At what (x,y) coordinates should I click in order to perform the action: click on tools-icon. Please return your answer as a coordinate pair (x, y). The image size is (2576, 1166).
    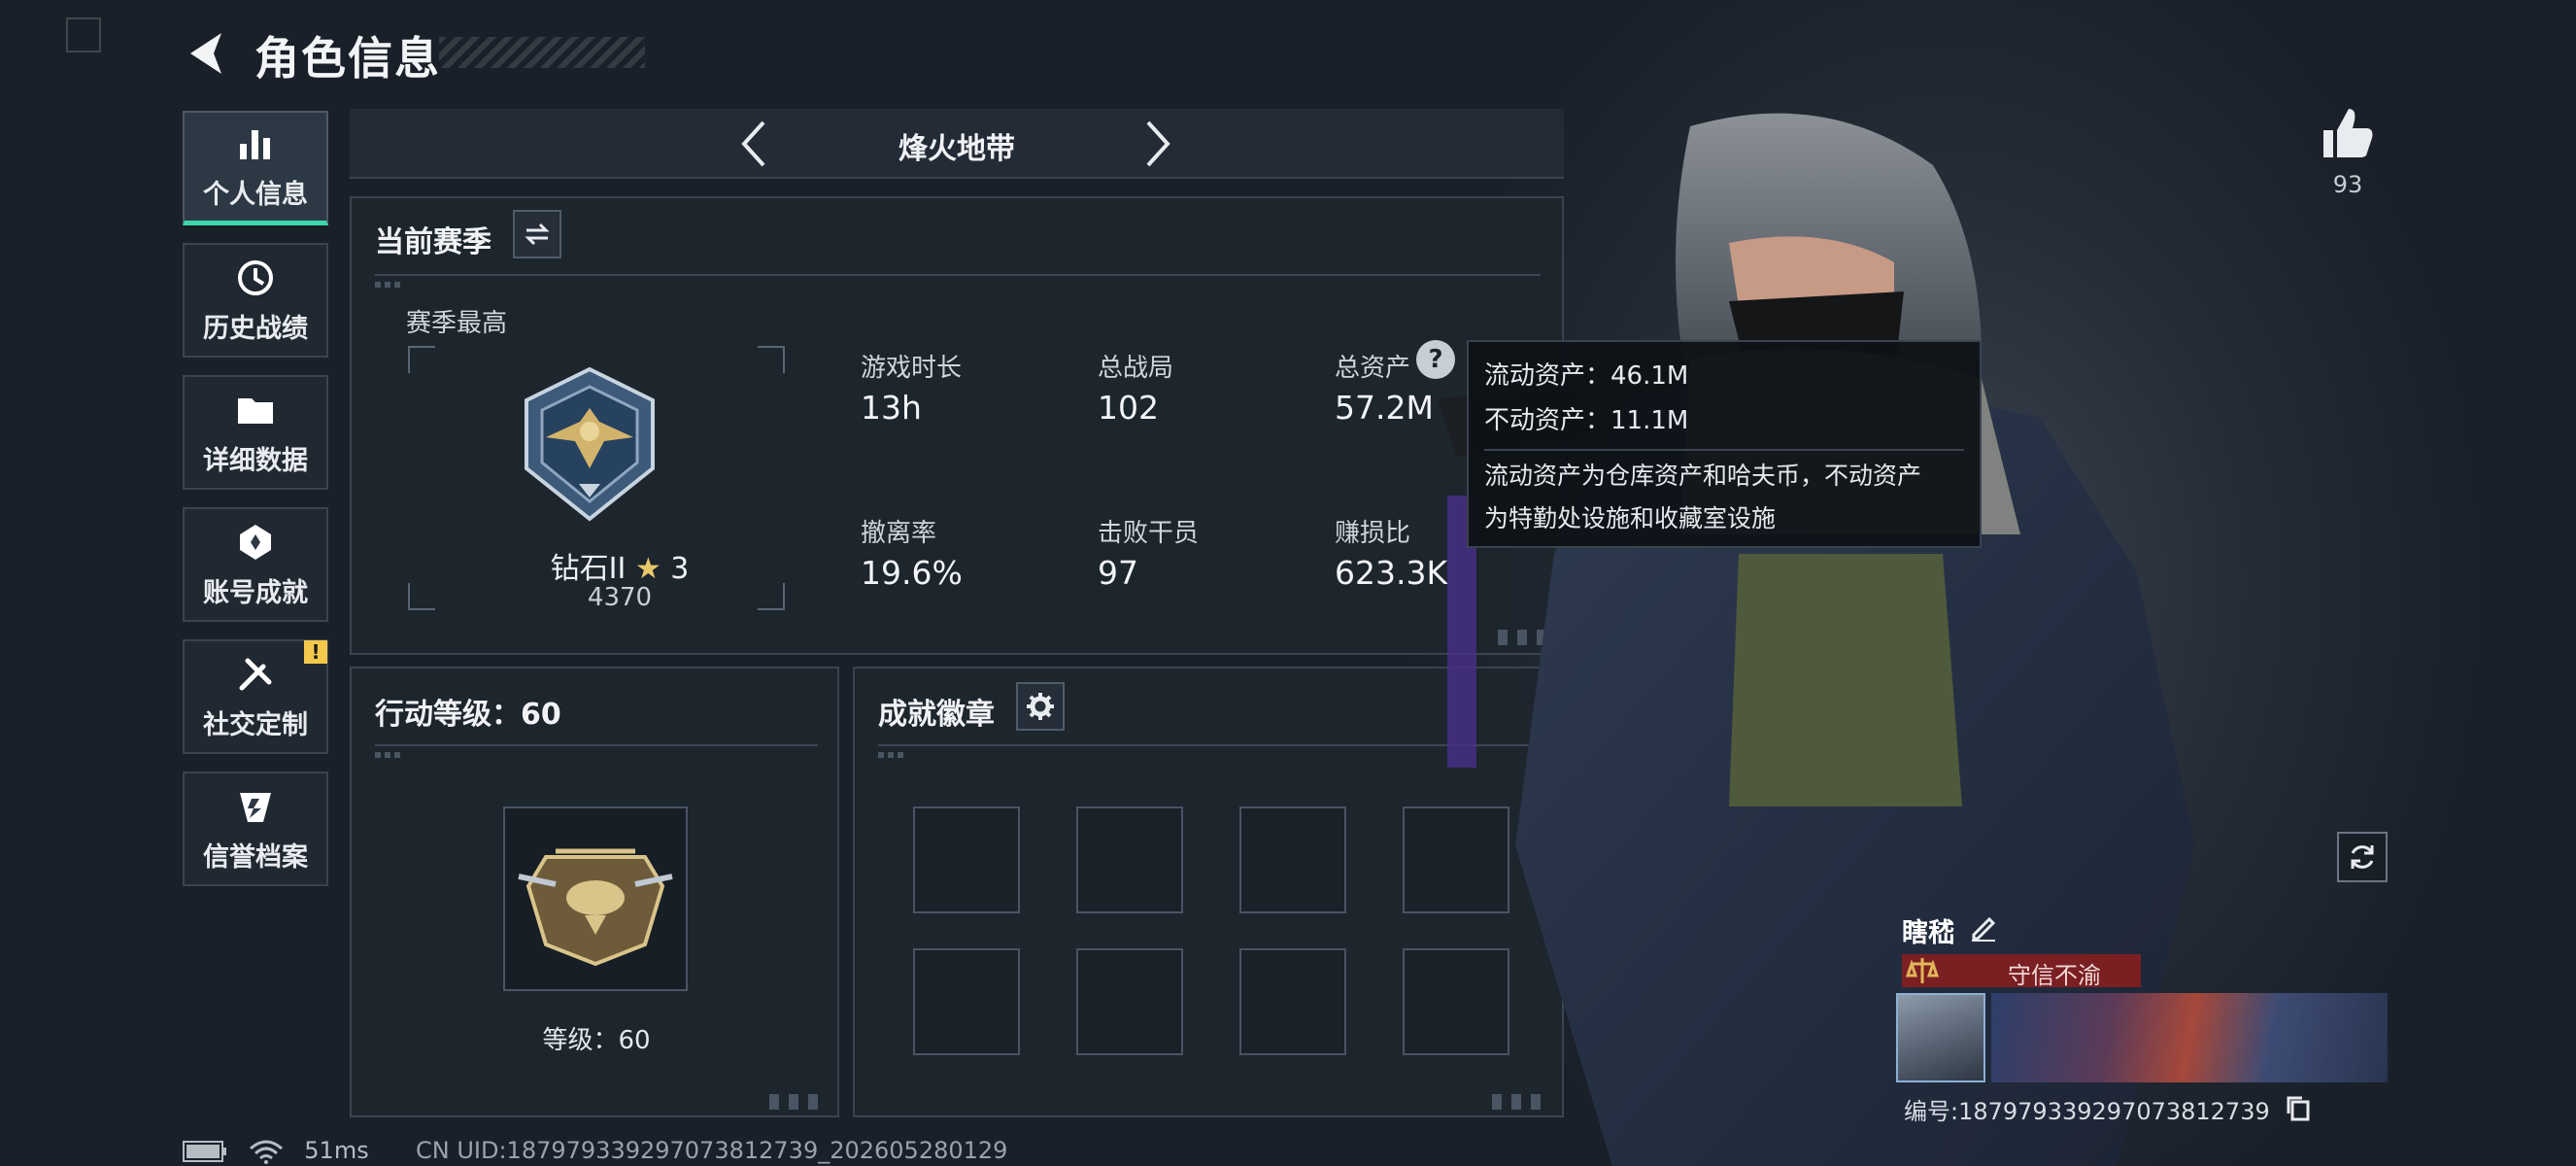
    Looking at the image, I should click on (255, 674).